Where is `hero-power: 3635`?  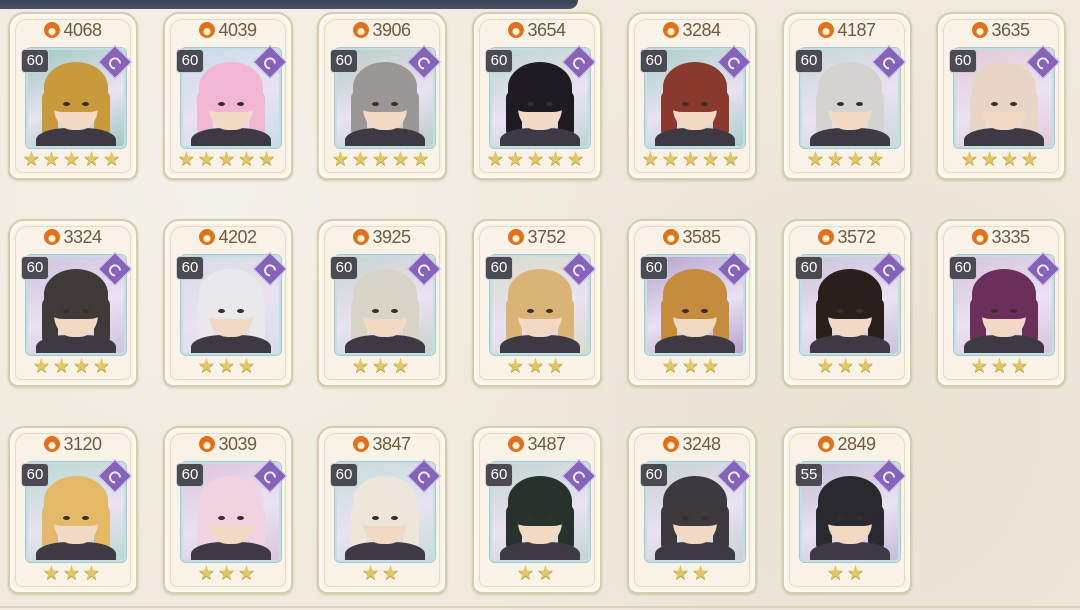
hero-power: 3635 is located at coordinates (1001, 30).